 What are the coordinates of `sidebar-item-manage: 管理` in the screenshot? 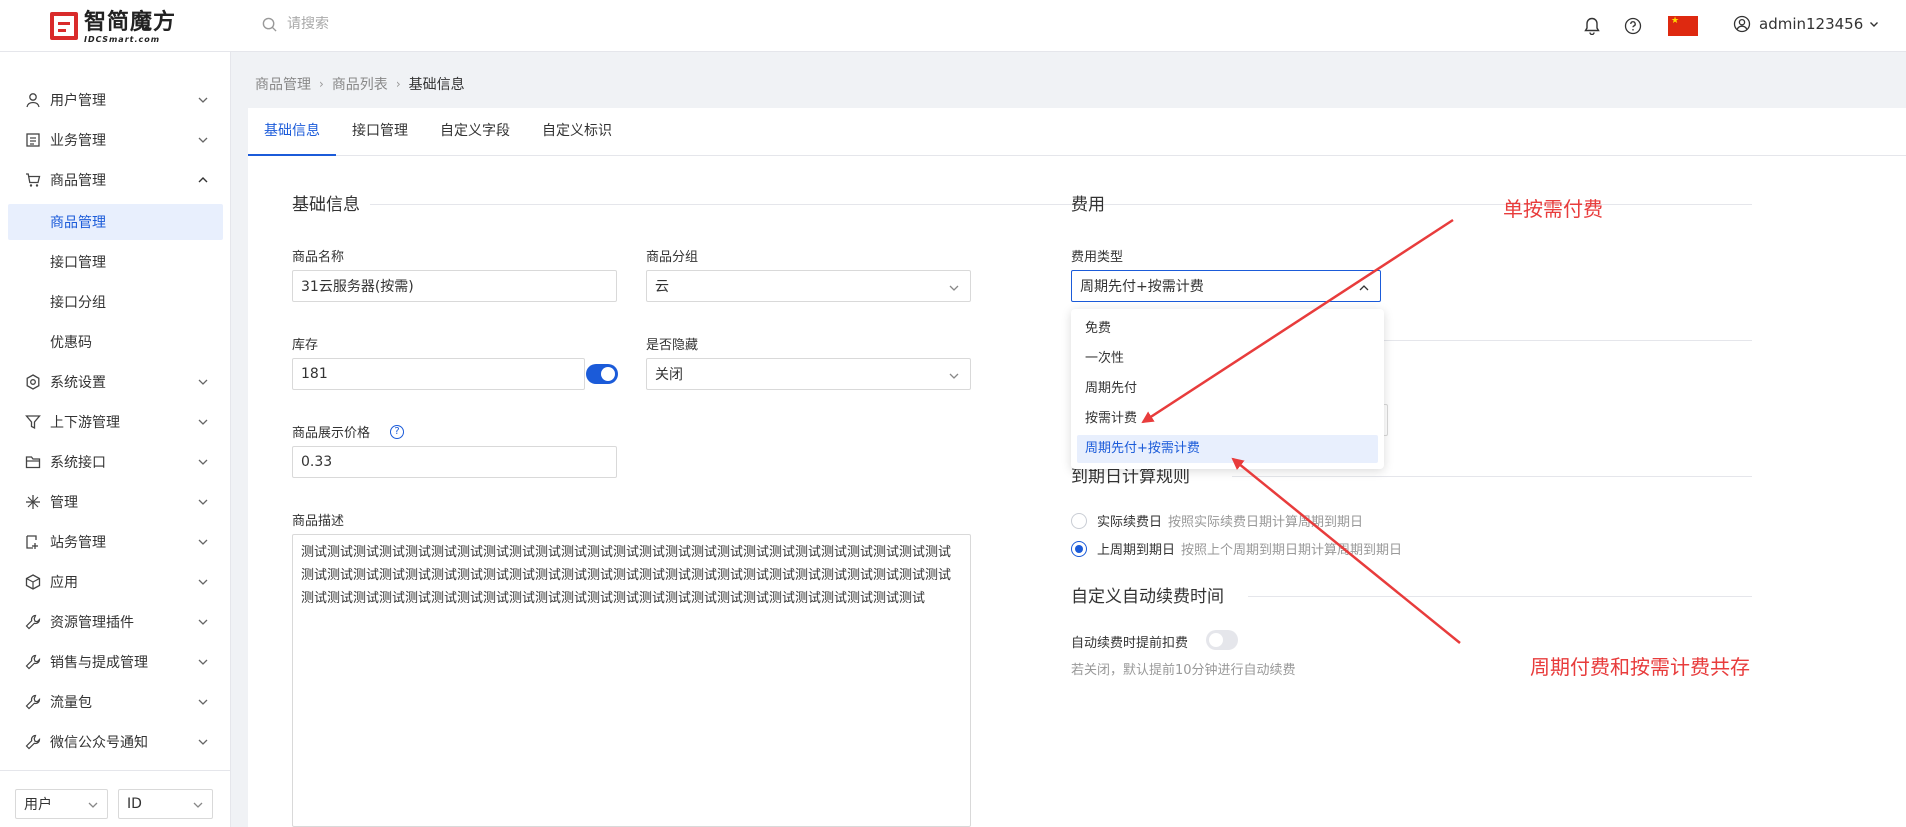 It's located at (115, 502).